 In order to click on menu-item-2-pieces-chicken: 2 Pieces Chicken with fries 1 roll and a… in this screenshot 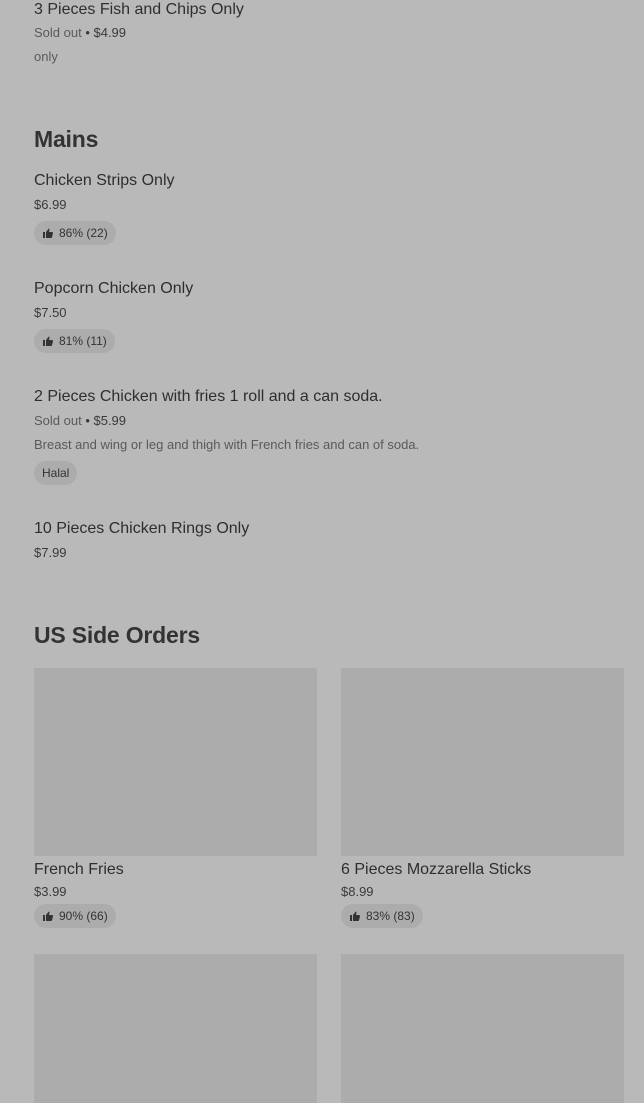, I will do `click(226, 436)`.